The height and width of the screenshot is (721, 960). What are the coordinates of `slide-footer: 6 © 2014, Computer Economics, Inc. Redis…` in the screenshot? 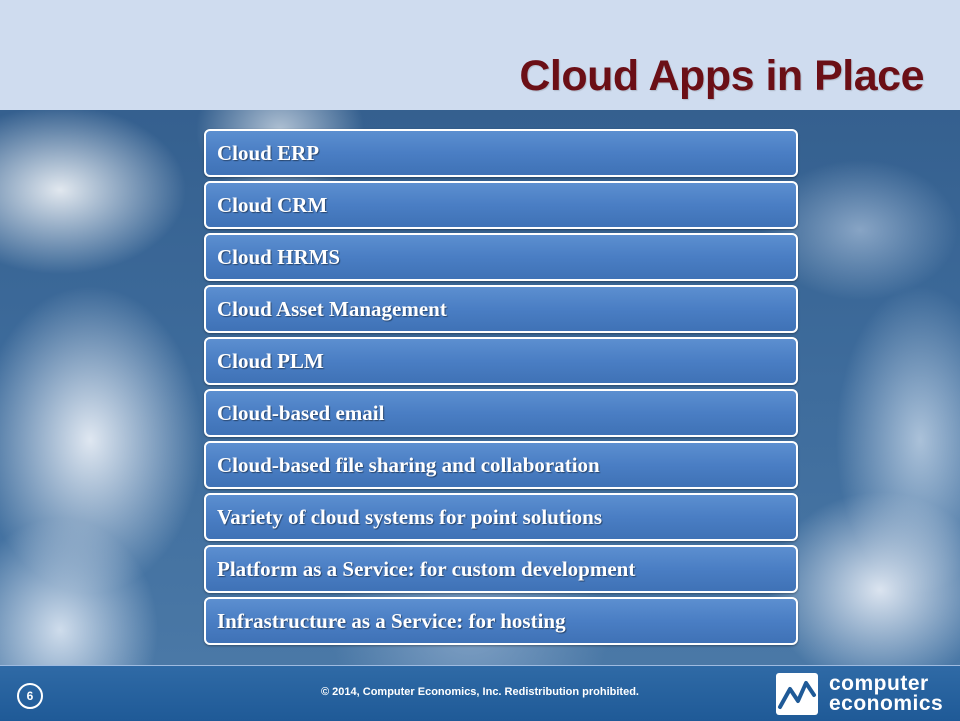 It's located at (480, 693).